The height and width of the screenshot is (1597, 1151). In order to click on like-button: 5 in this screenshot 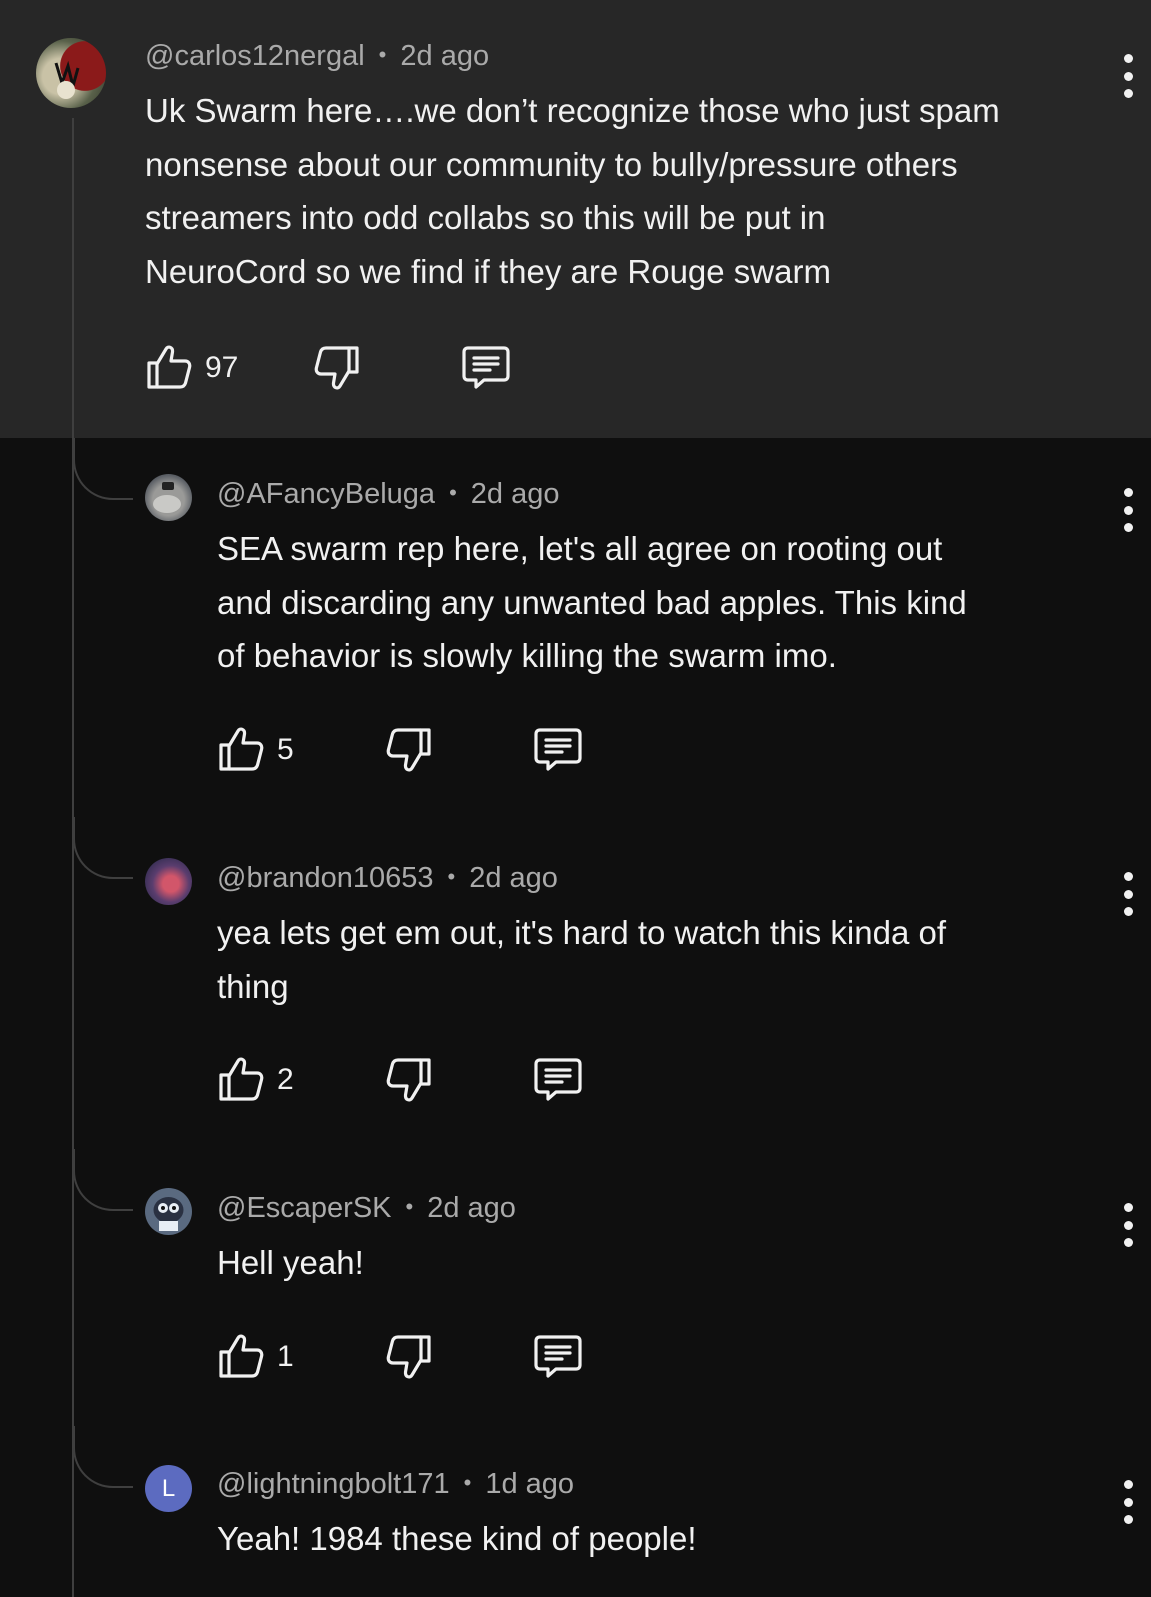, I will do `click(255, 750)`.